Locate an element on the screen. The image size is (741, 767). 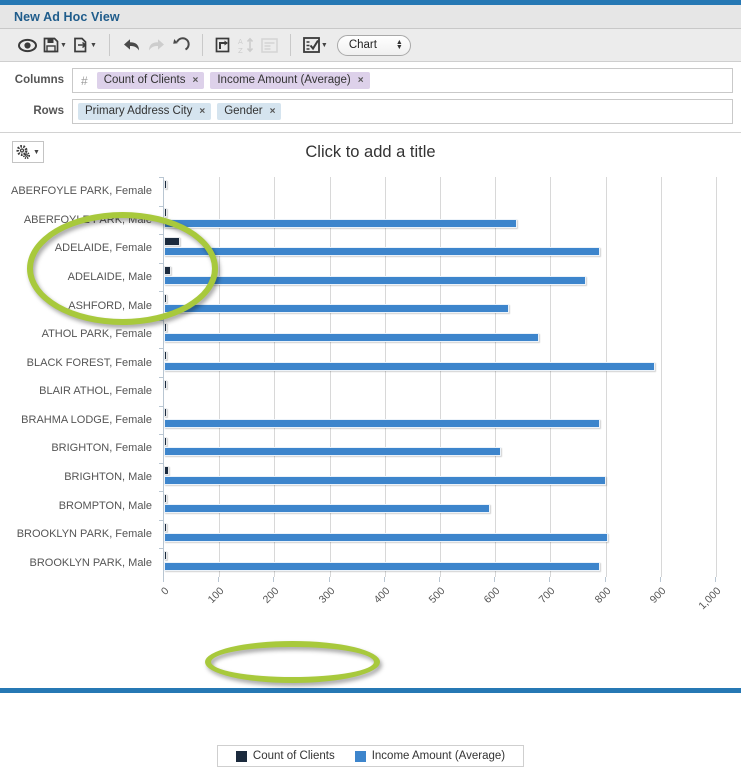
x-axis-tick-label: 800 is located at coordinates (603, 595).